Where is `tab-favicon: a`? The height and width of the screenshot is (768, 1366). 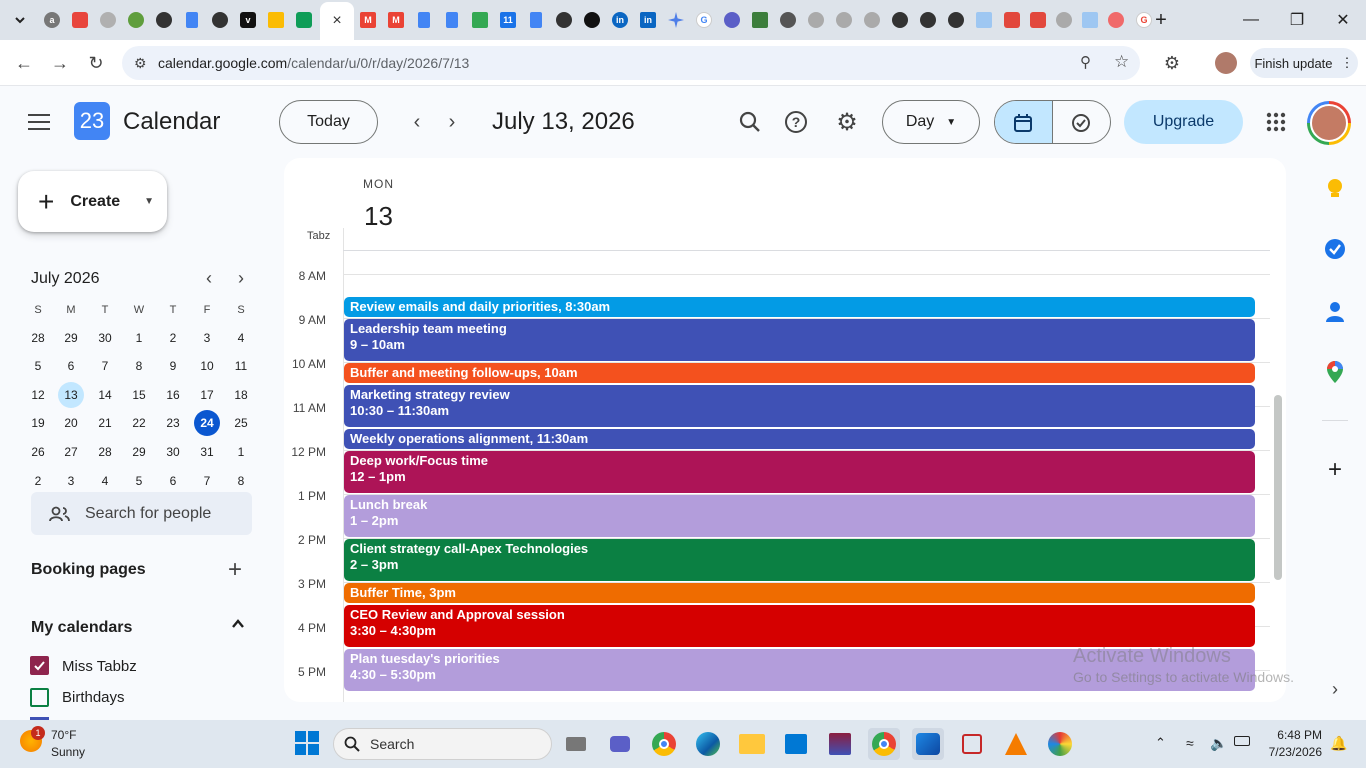
tab-favicon: a is located at coordinates (52, 20).